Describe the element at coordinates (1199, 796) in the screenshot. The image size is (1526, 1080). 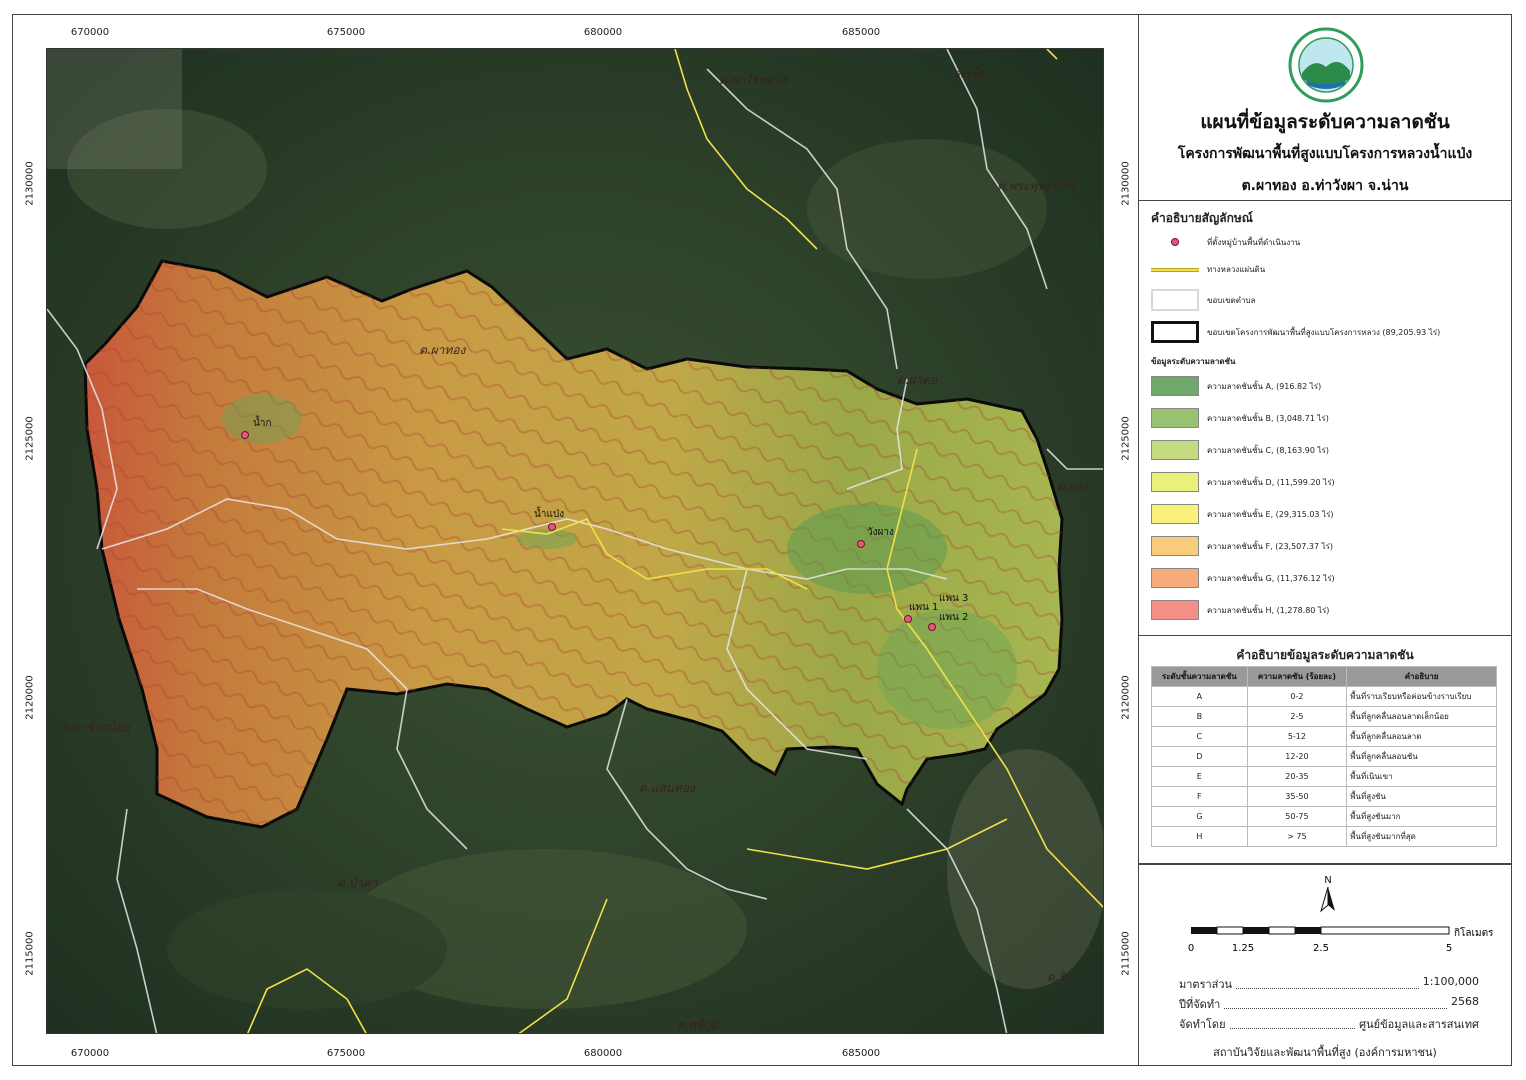
I see `table-cell: F` at that location.